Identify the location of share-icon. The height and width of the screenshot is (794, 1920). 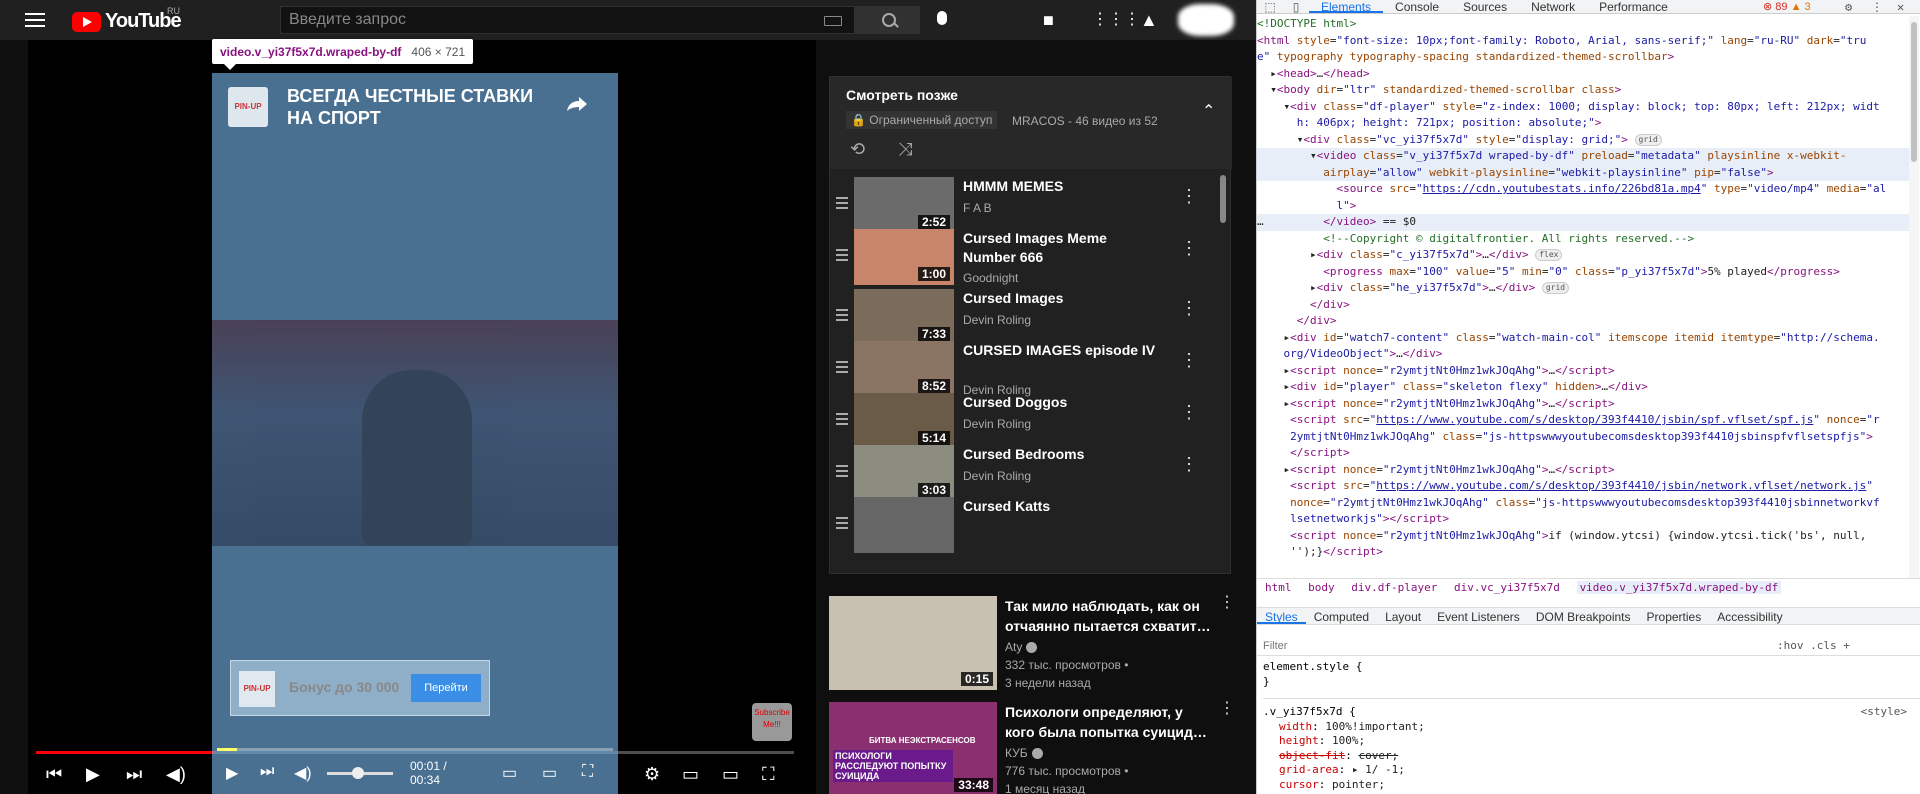
(577, 104).